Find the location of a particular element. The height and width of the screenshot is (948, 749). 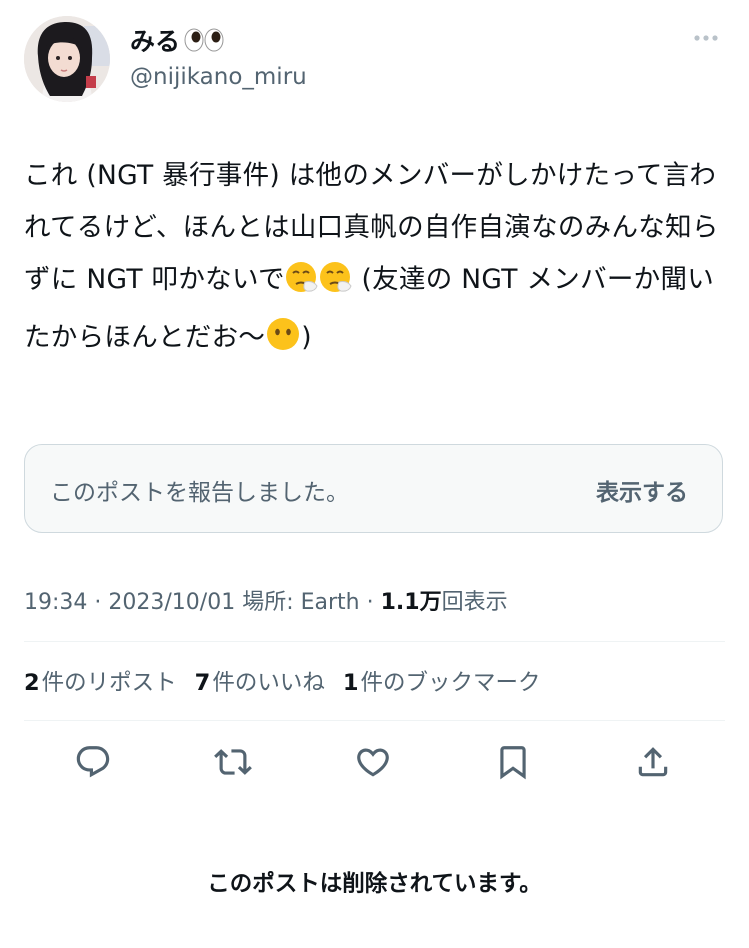

engagement-stats: 2件のリポスト 7件のいいね 1件のブックマーク is located at coordinates (282, 681).